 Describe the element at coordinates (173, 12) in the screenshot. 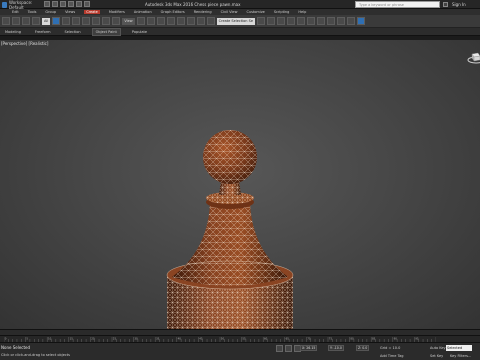

I see `menu-graph-editors: Graph Editors` at that location.